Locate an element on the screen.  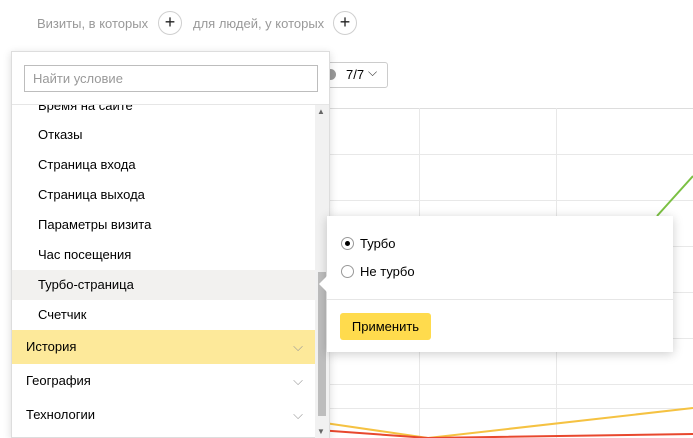
list-item: Отказы is located at coordinates (163, 135).